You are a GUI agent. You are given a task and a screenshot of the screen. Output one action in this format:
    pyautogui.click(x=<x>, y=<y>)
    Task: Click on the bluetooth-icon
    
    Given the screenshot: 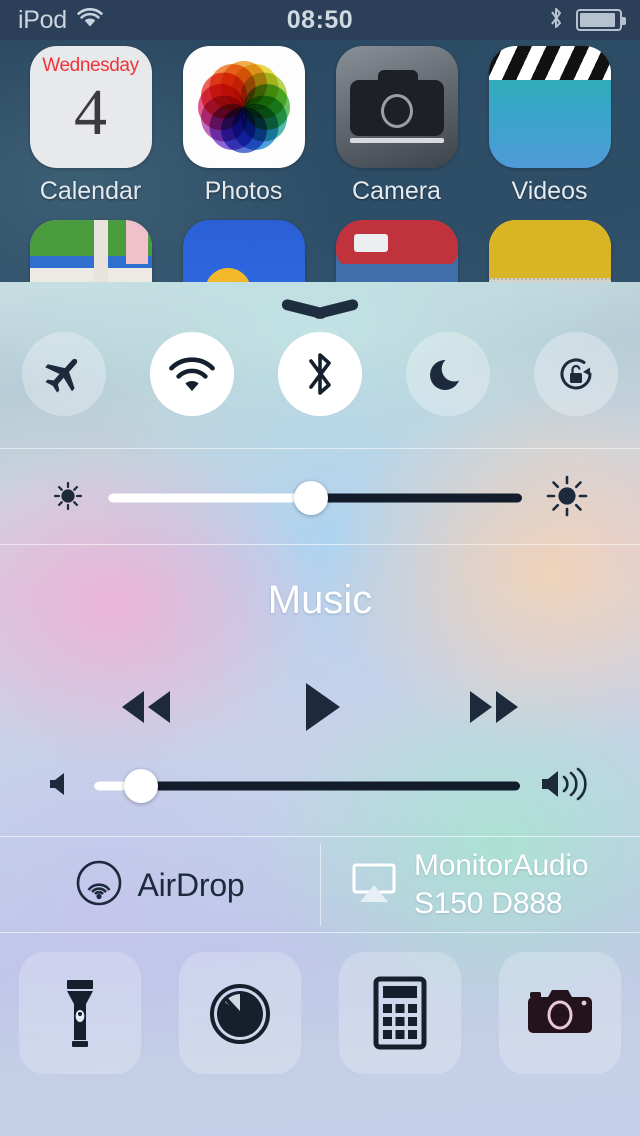 What is the action you would take?
    pyautogui.click(x=556, y=20)
    